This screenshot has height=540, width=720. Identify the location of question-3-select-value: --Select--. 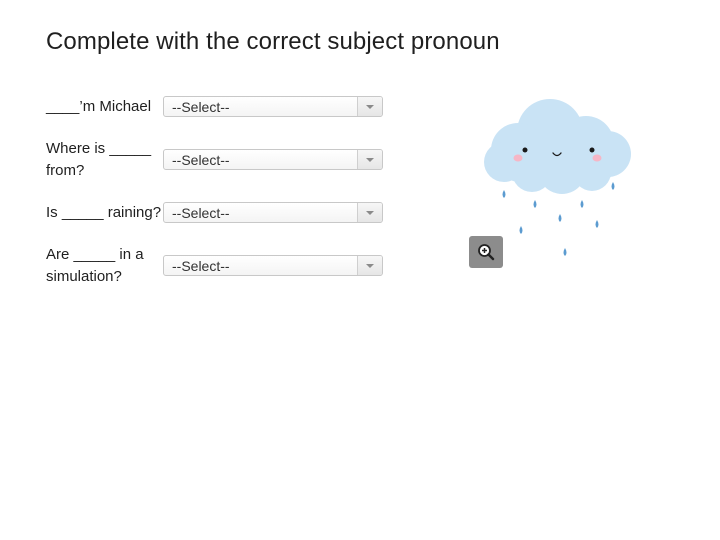
(201, 213).